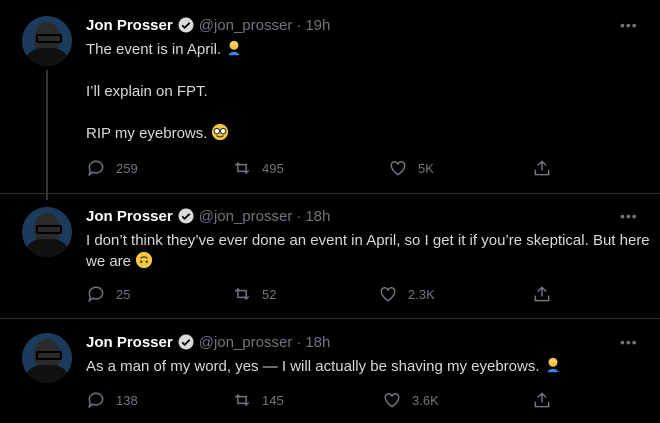  What do you see at coordinates (112, 168) in the screenshot?
I see `reply-button: 259` at bounding box center [112, 168].